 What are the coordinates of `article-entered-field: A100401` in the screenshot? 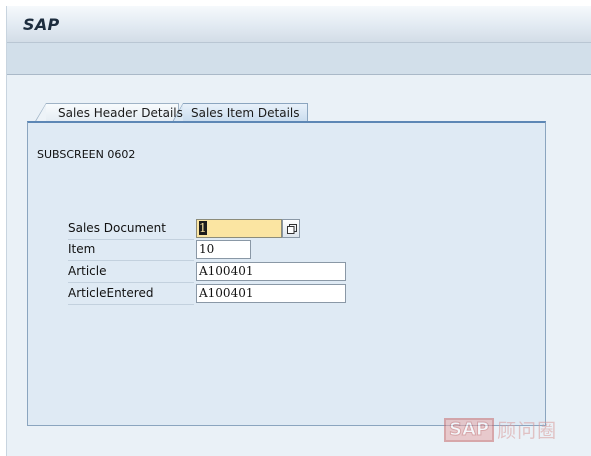 It's located at (271, 293).